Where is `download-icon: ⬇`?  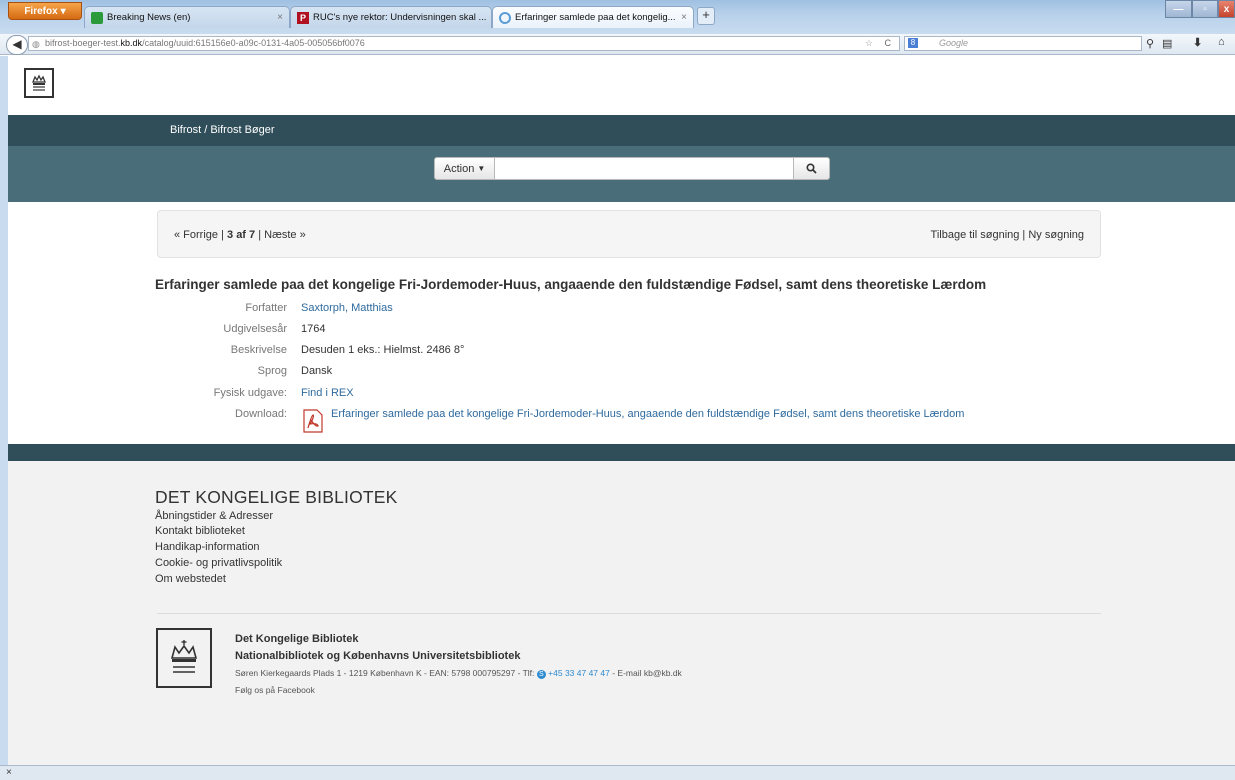 download-icon: ⬇ is located at coordinates (1197, 42).